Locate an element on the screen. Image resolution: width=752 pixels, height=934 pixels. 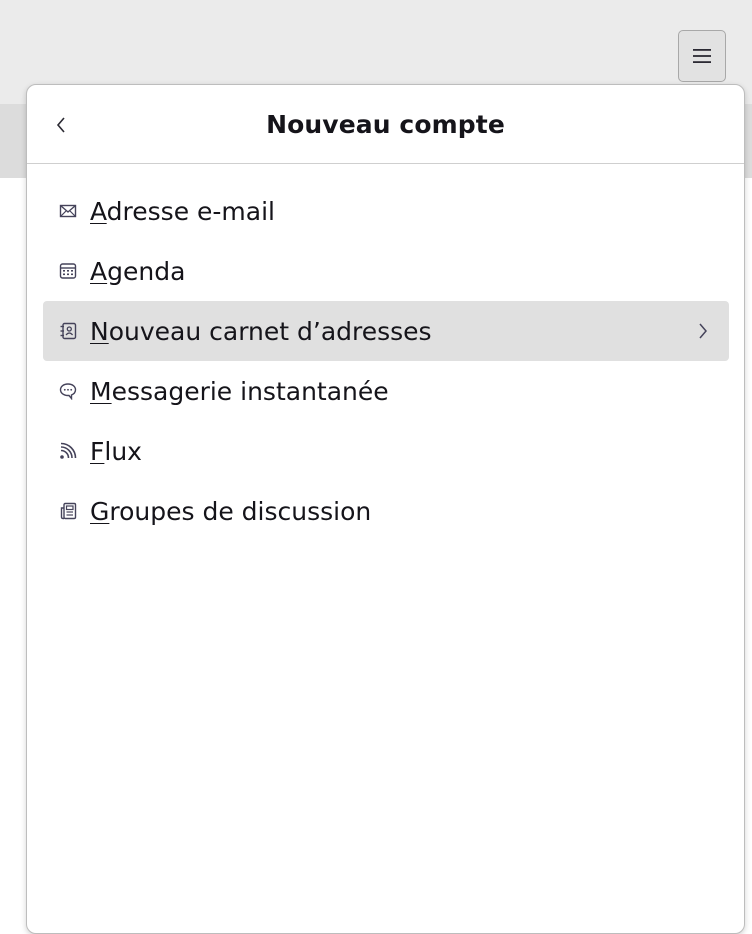
menu-item-label: Nouveau carnet d’adresses is located at coordinates (261, 331).